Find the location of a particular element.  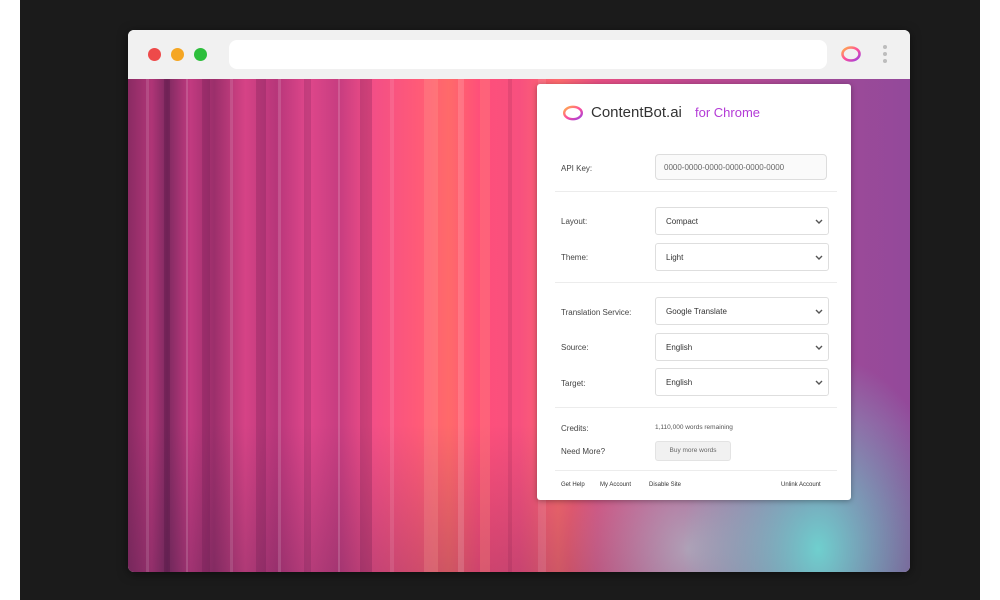

credits-label: Credits: is located at coordinates (575, 428).